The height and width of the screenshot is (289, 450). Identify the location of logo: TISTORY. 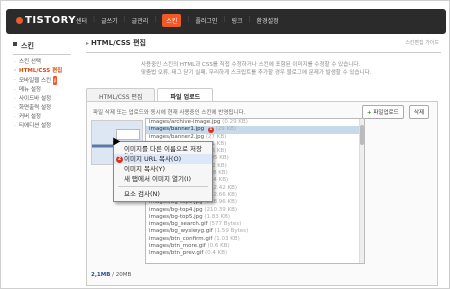
(46, 20).